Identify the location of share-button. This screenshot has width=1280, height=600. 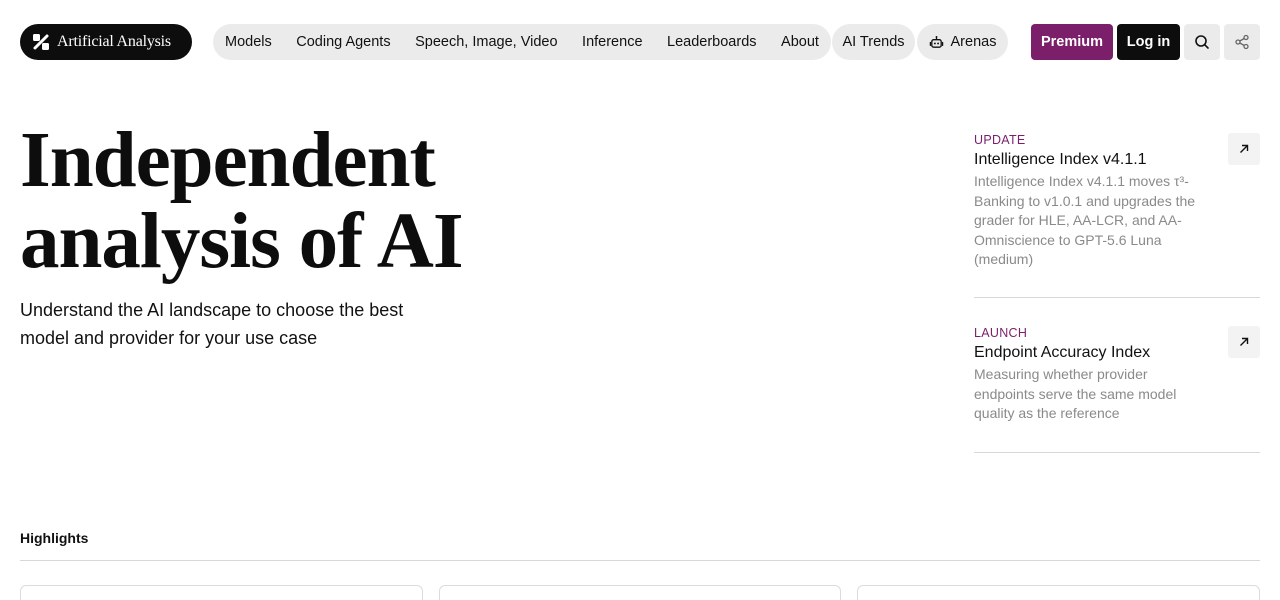
(1242, 42).